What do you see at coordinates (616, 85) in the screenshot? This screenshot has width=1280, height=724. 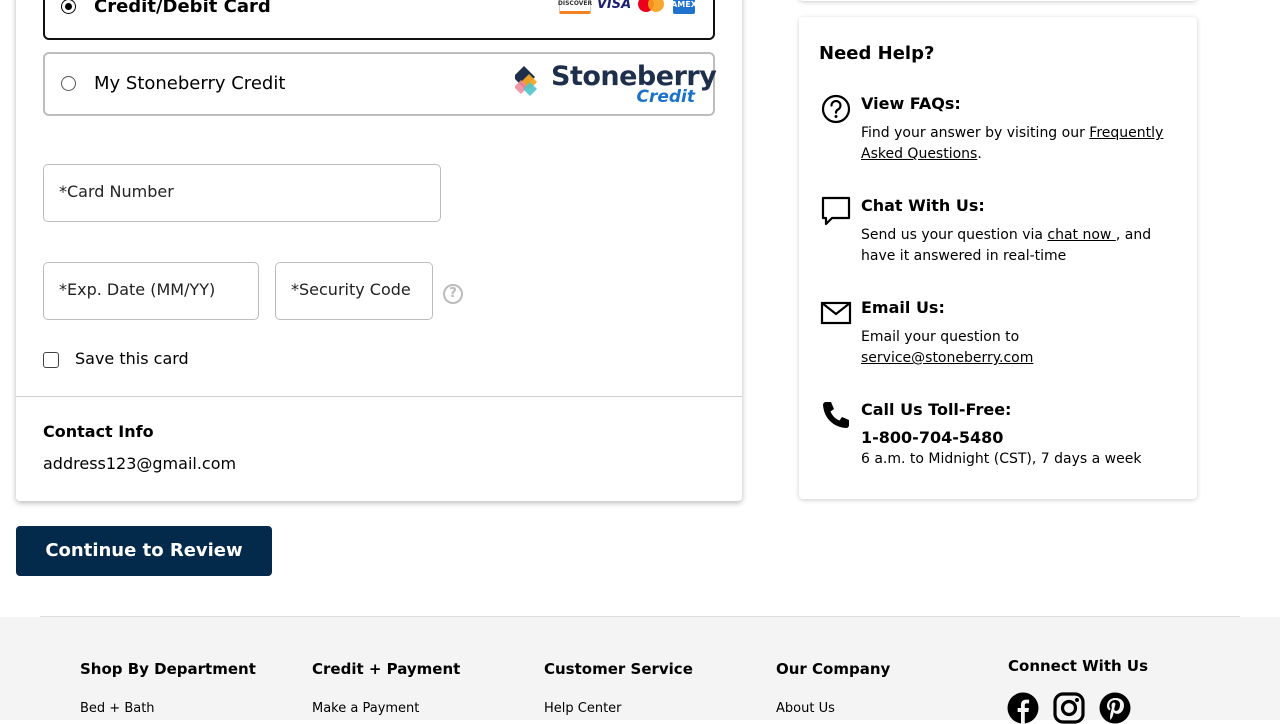 I see `stoneberry-credit-logo: Stoneberry Credit` at bounding box center [616, 85].